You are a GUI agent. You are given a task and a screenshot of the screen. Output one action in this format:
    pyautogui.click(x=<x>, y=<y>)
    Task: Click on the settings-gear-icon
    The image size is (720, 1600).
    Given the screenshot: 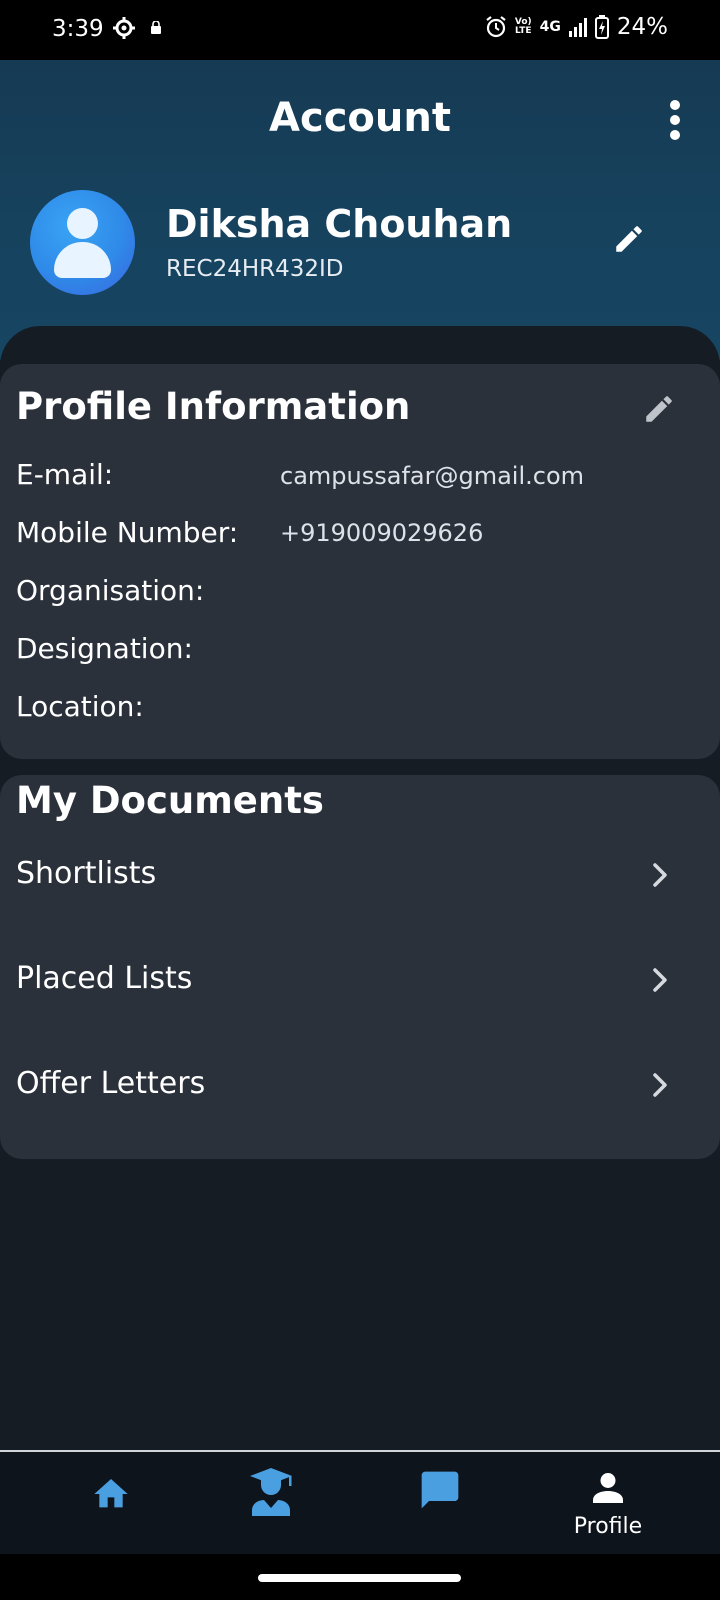 What is the action you would take?
    pyautogui.click(x=124, y=28)
    